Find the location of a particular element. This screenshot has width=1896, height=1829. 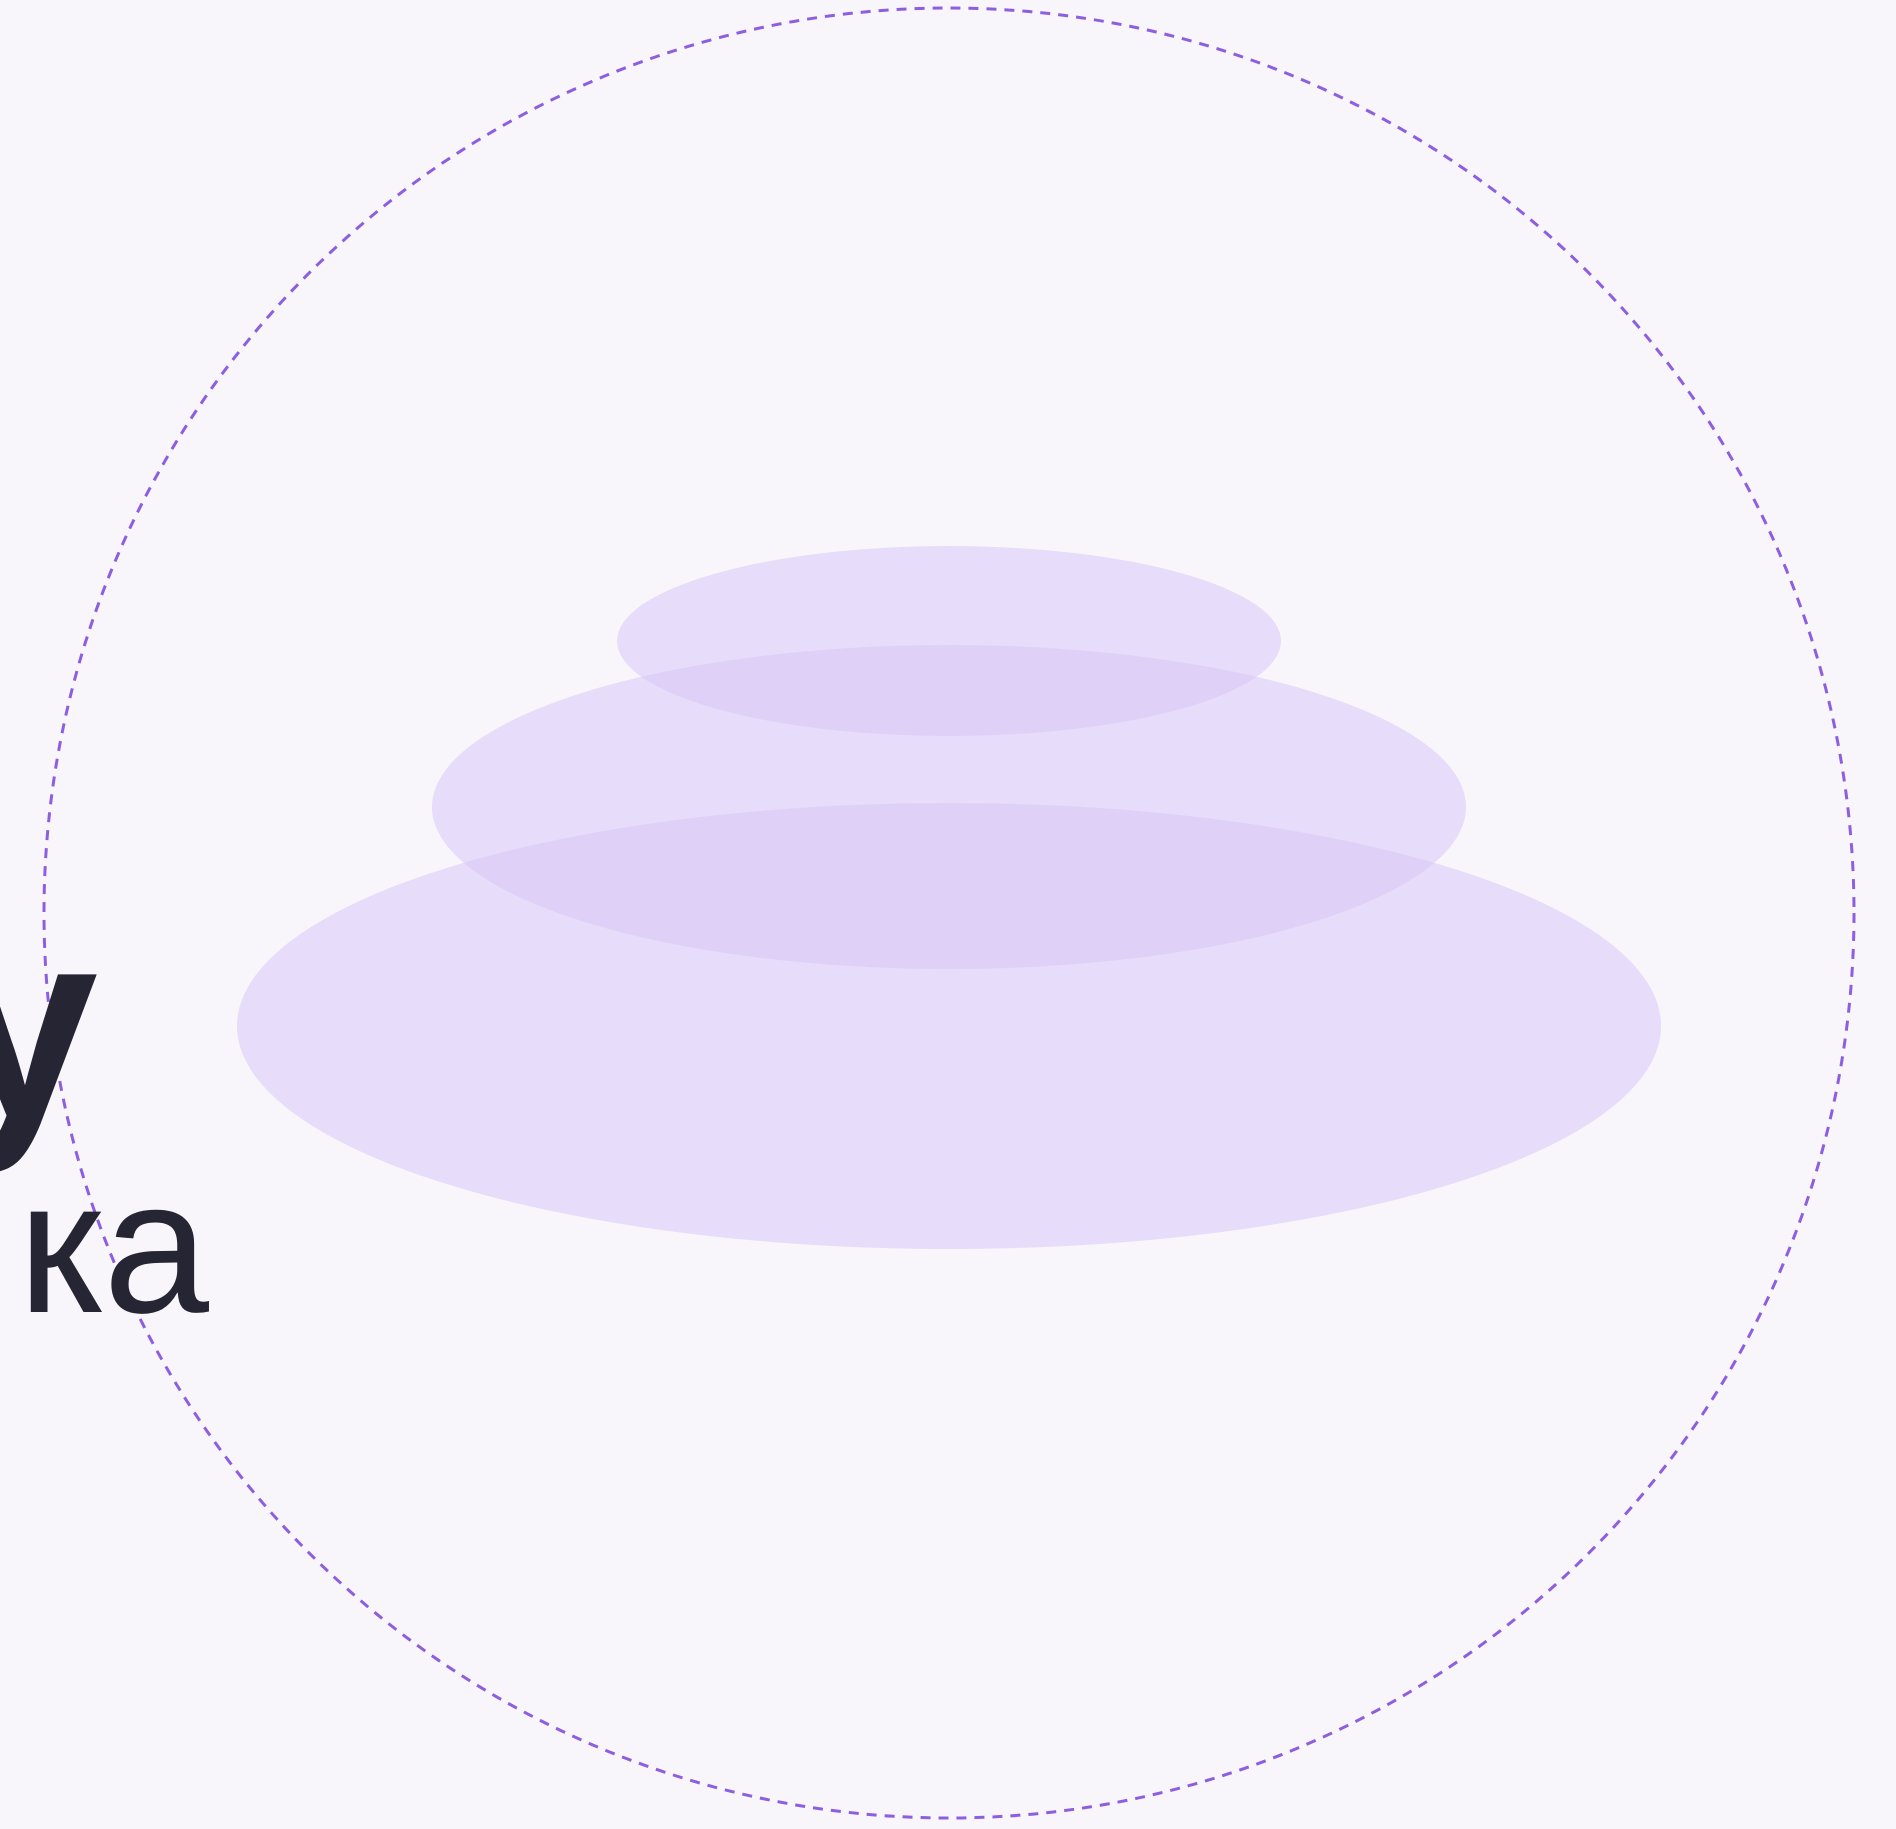

partial-text-line-2: ка is located at coordinates (113, 1247).